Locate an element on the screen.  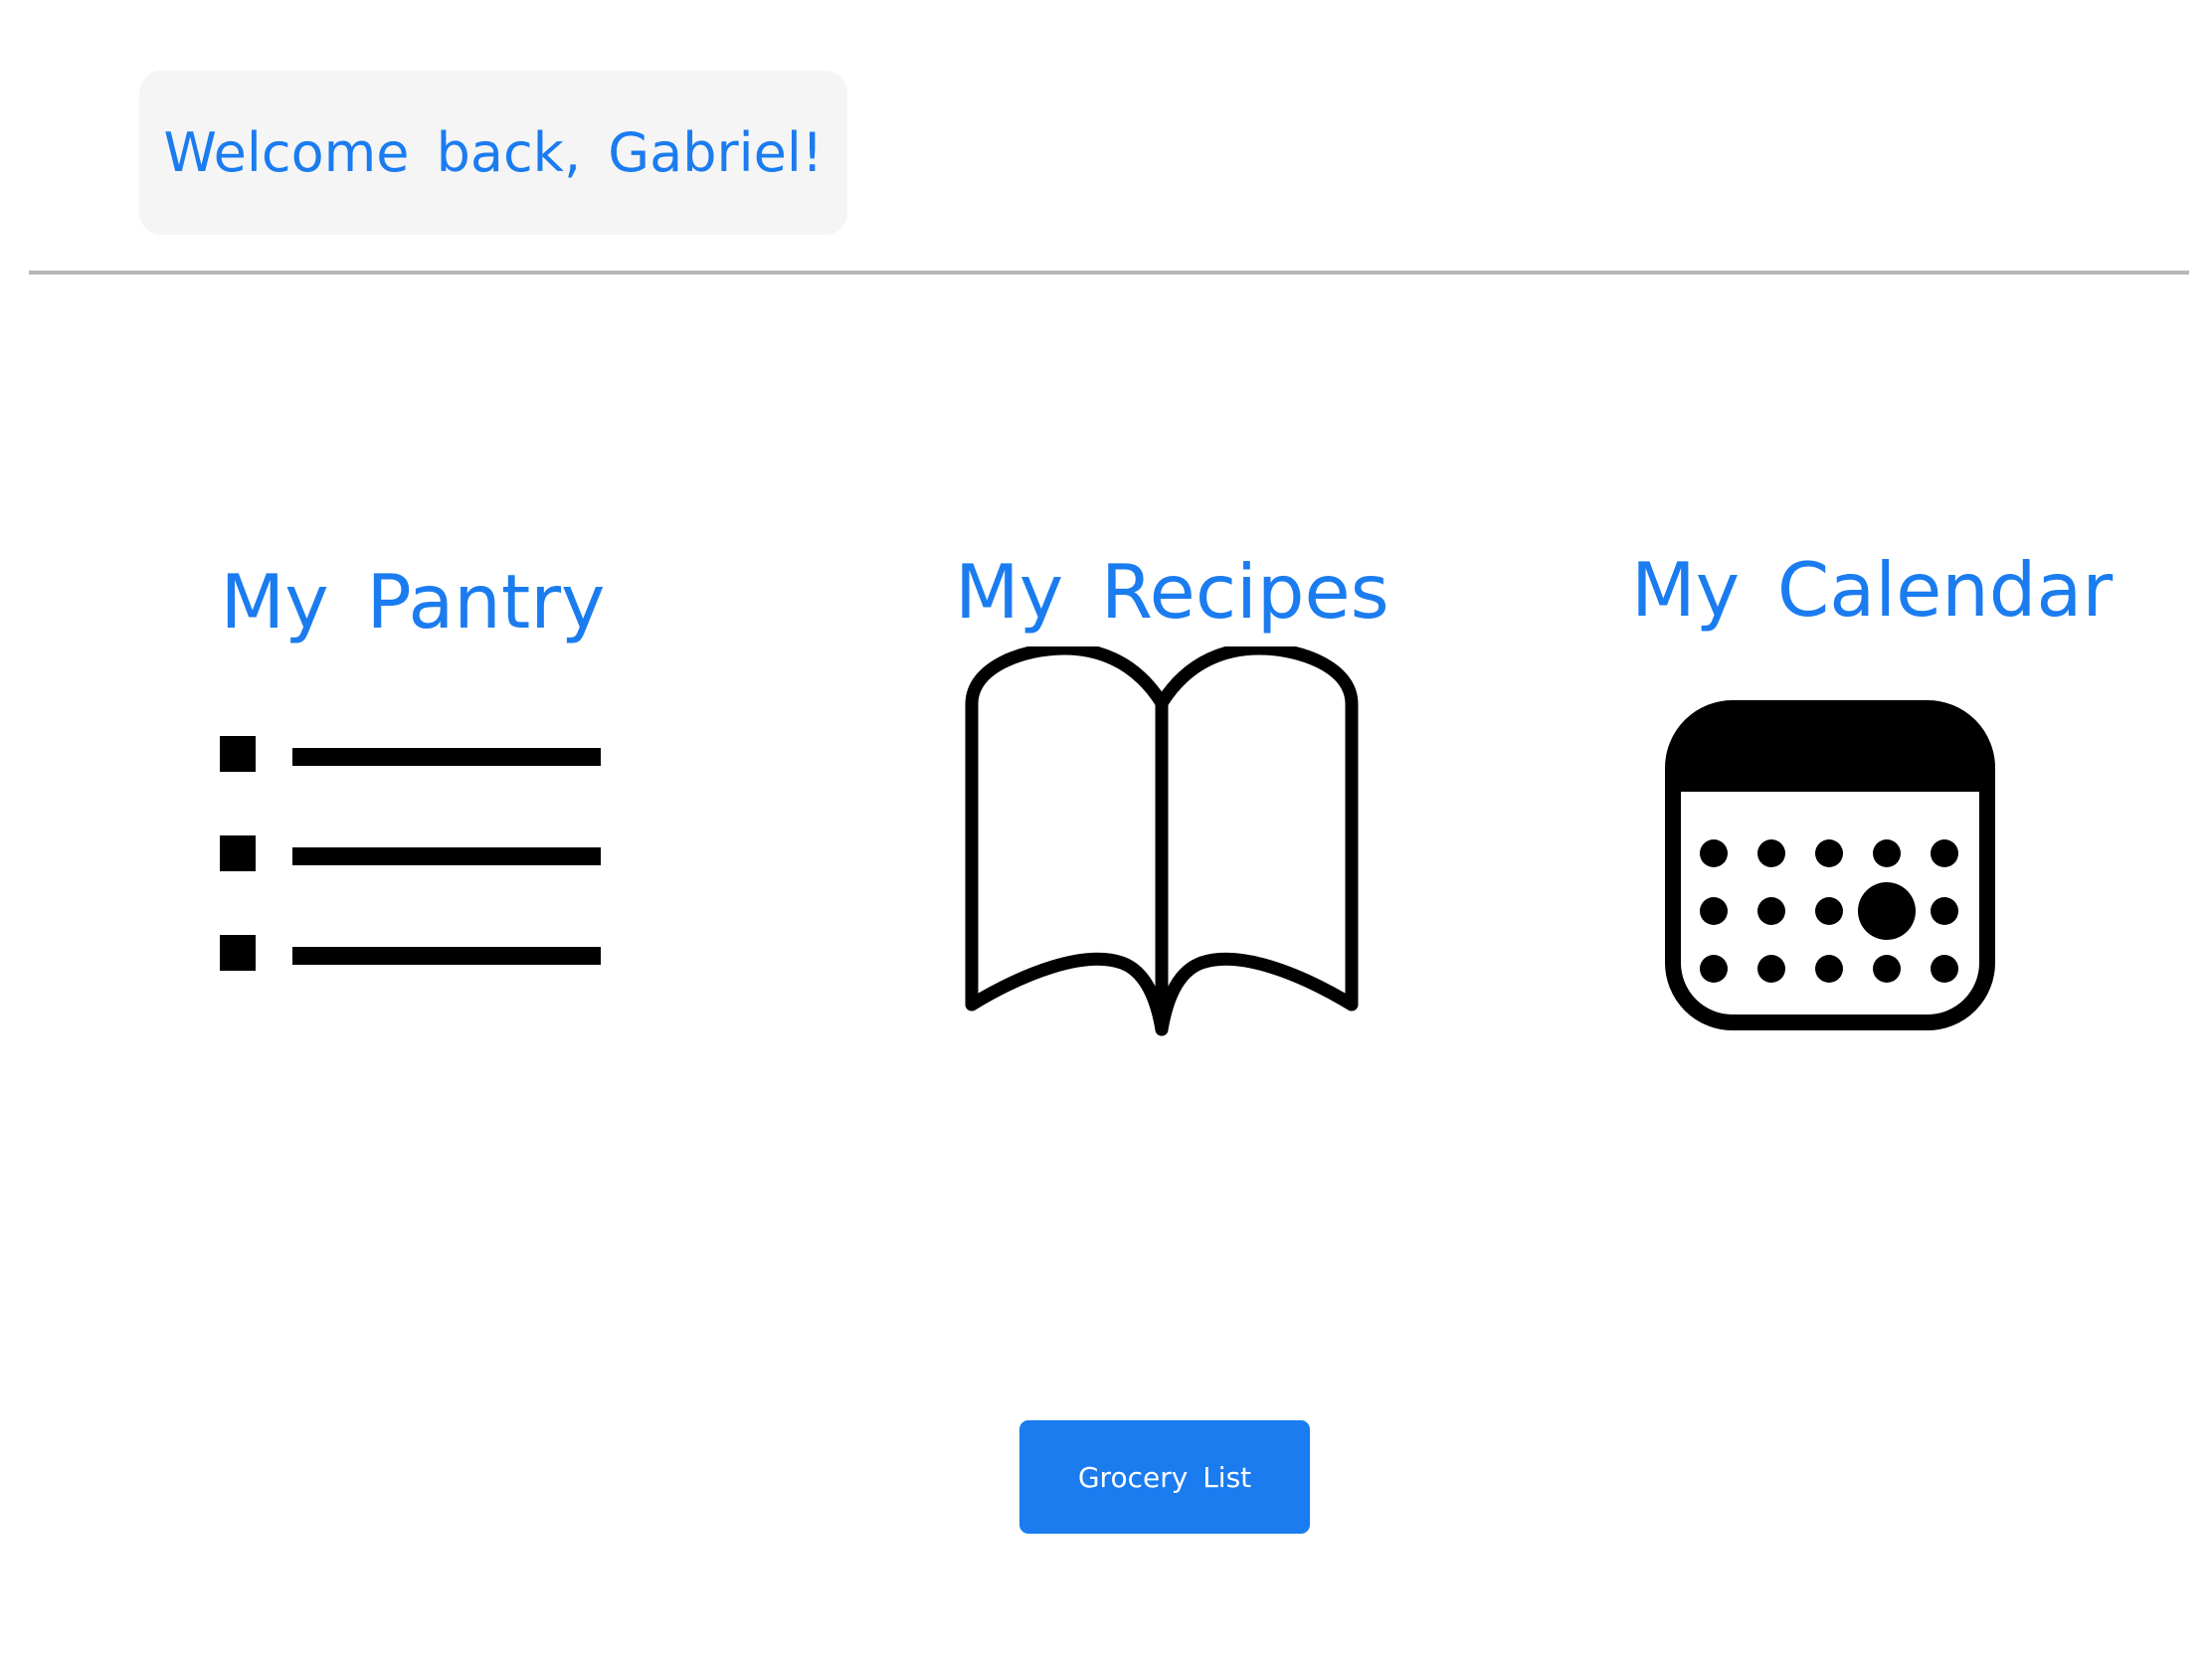
header-divider is located at coordinates (1109, 273).